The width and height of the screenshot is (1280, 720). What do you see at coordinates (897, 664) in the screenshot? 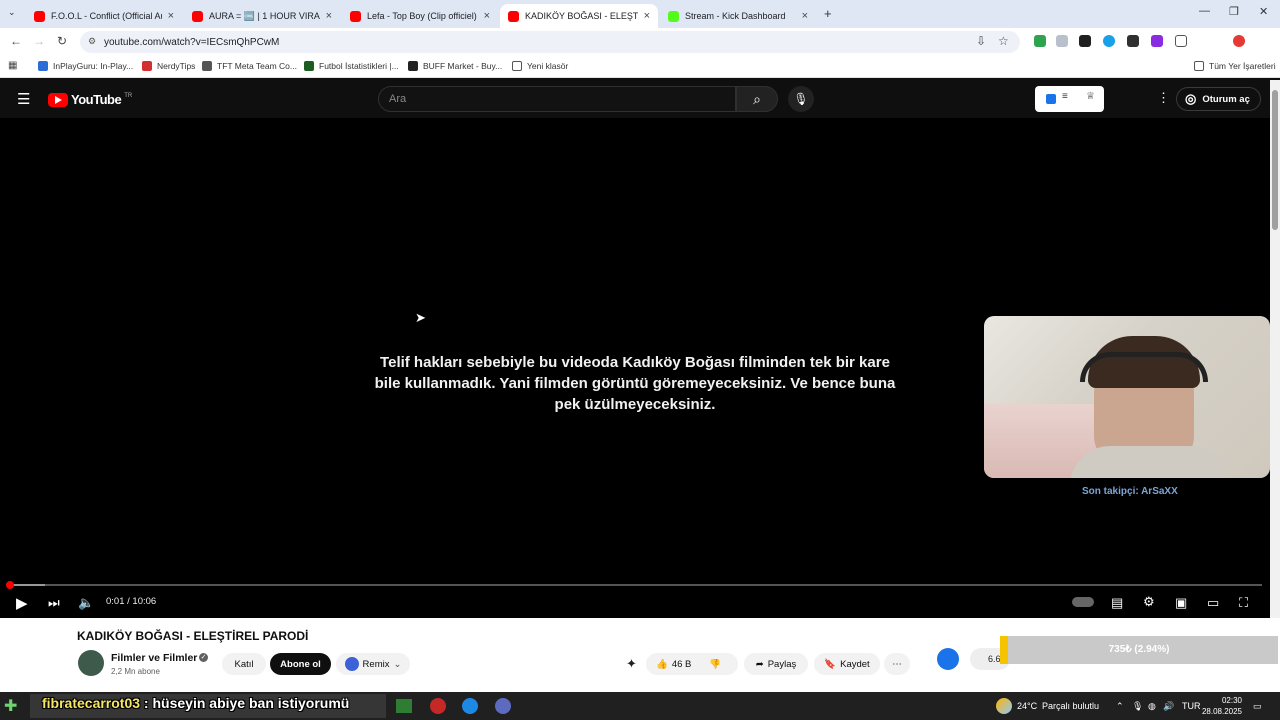
I see `more-actions-button: ⋯` at bounding box center [897, 664].